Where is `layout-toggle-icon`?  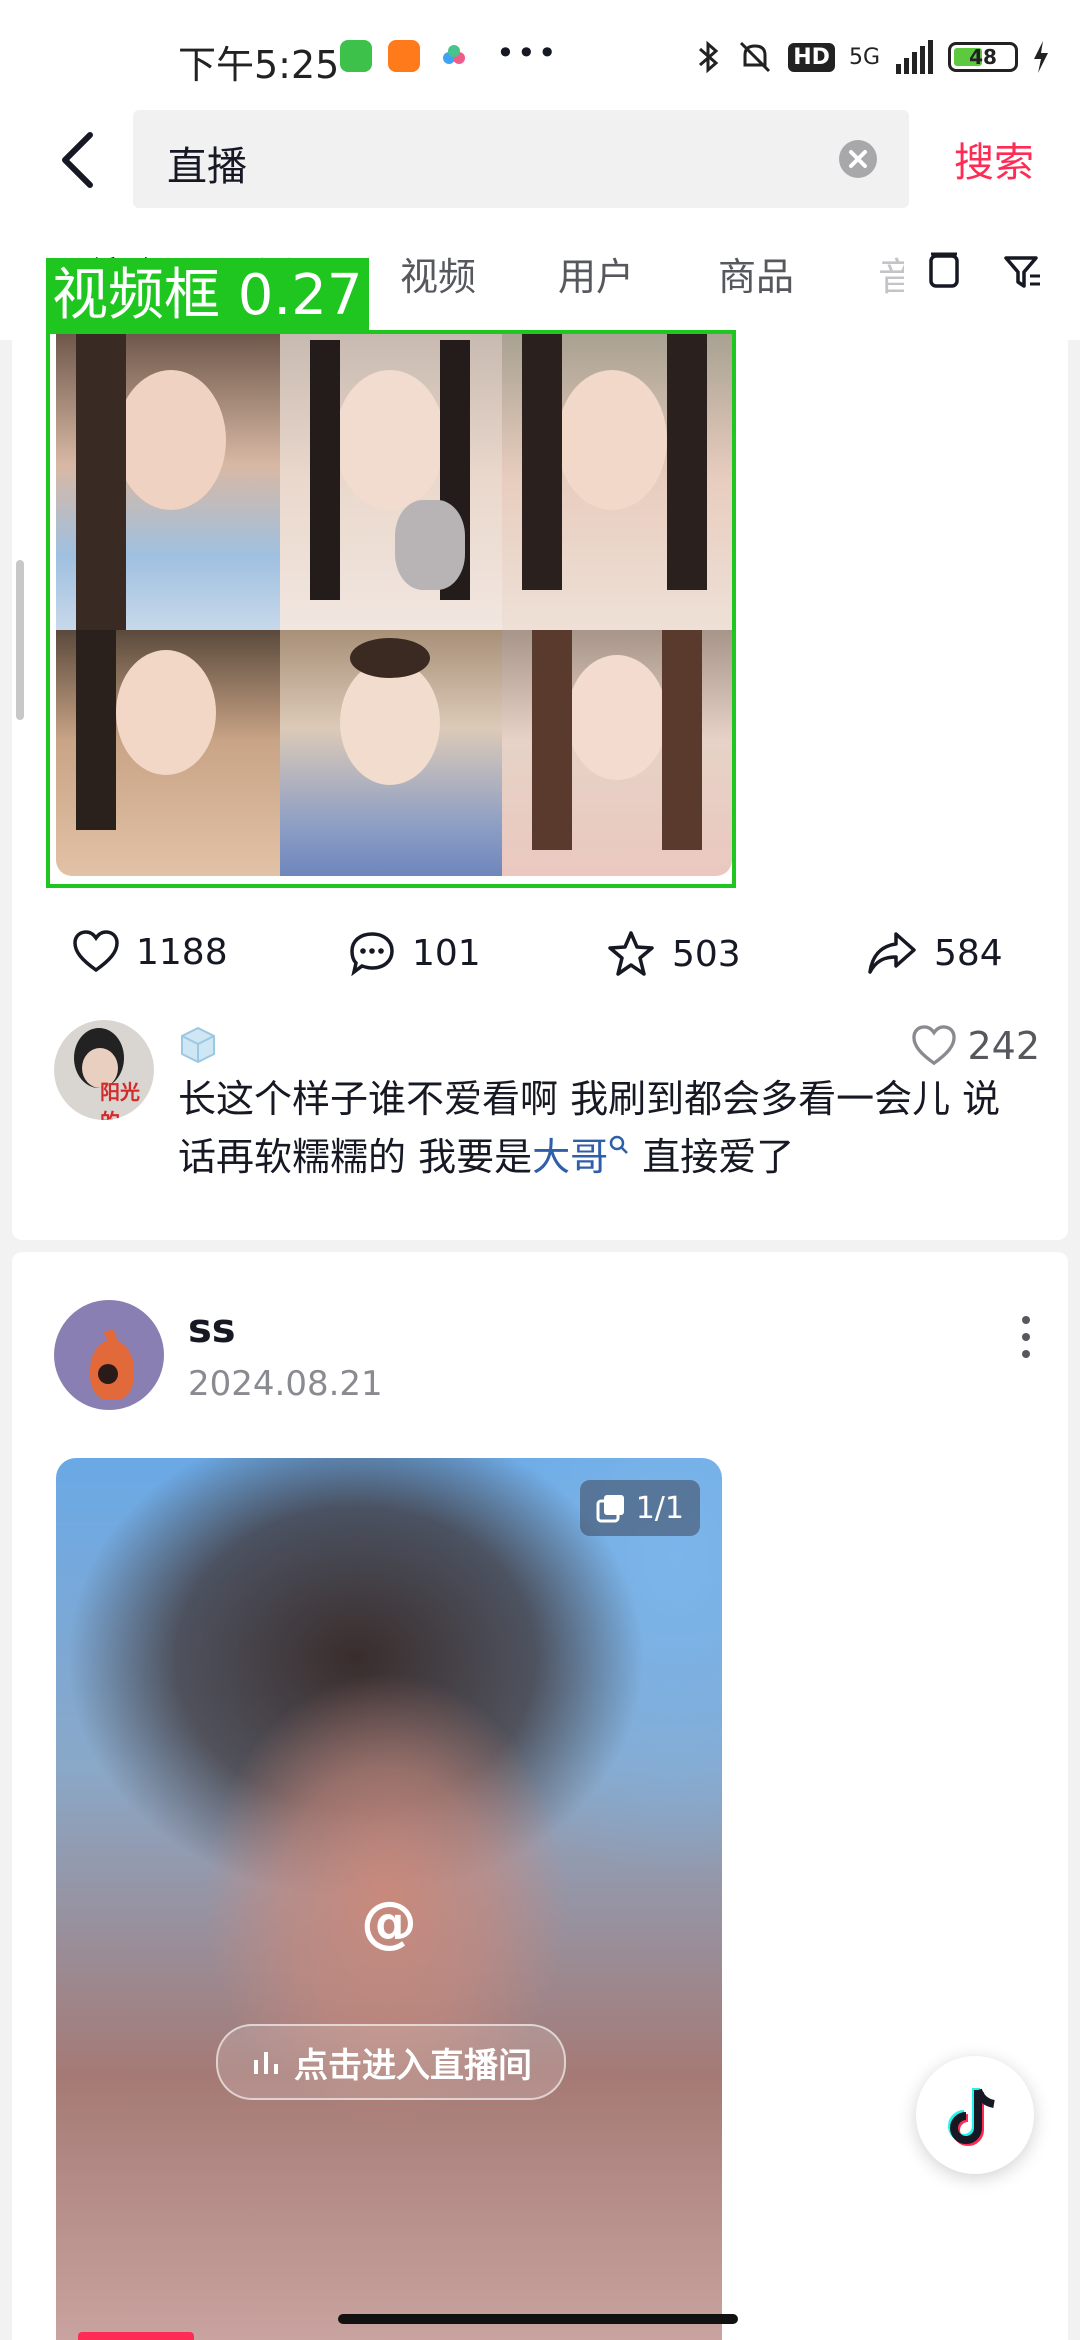 layout-toggle-icon is located at coordinates (944, 271).